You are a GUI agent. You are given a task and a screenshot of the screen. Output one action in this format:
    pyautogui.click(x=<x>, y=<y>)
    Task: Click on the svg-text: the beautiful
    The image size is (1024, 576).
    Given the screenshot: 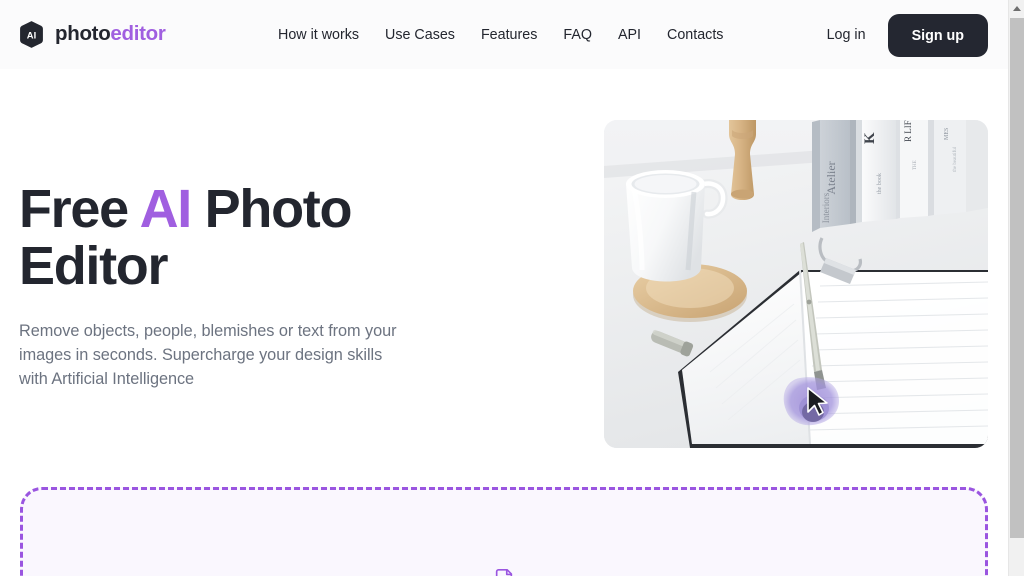 What is the action you would take?
    pyautogui.click(x=955, y=159)
    